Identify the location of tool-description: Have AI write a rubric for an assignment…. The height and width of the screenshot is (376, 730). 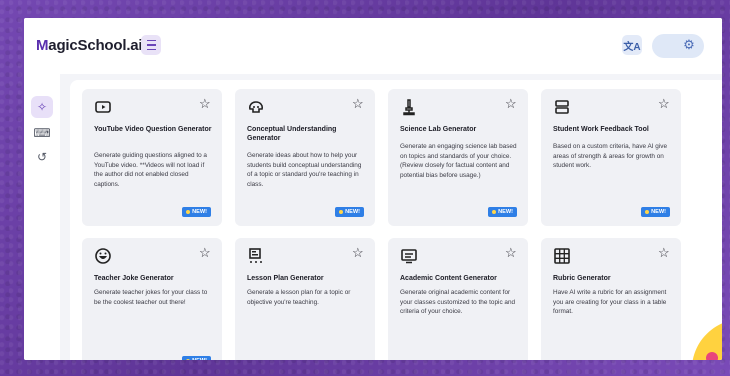
(610, 302).